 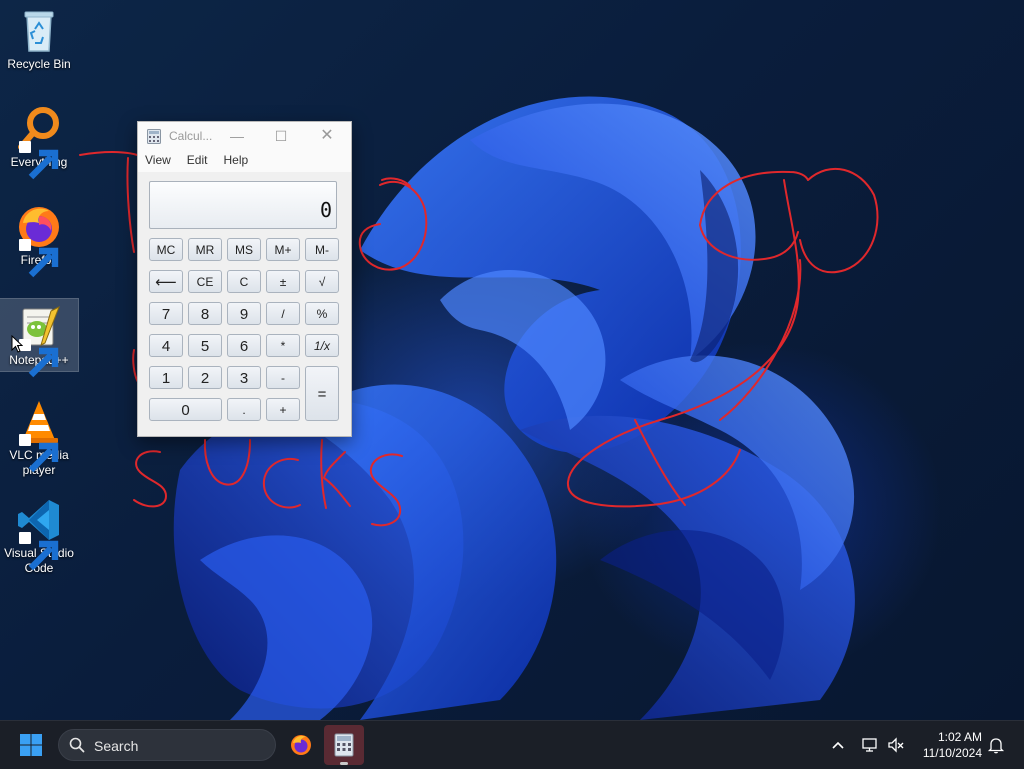 I want to click on clock-time: 1:02 AM, so click(x=959, y=737).